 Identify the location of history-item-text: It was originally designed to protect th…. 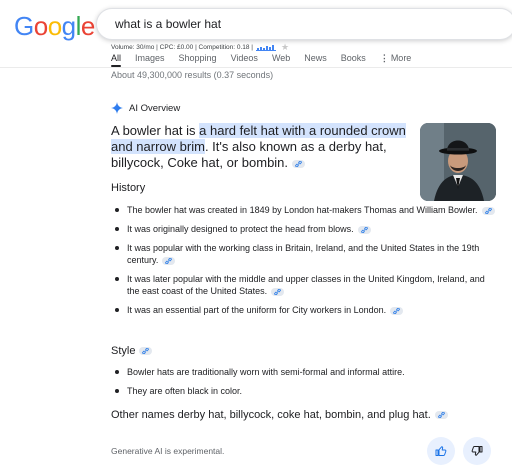
(240, 229).